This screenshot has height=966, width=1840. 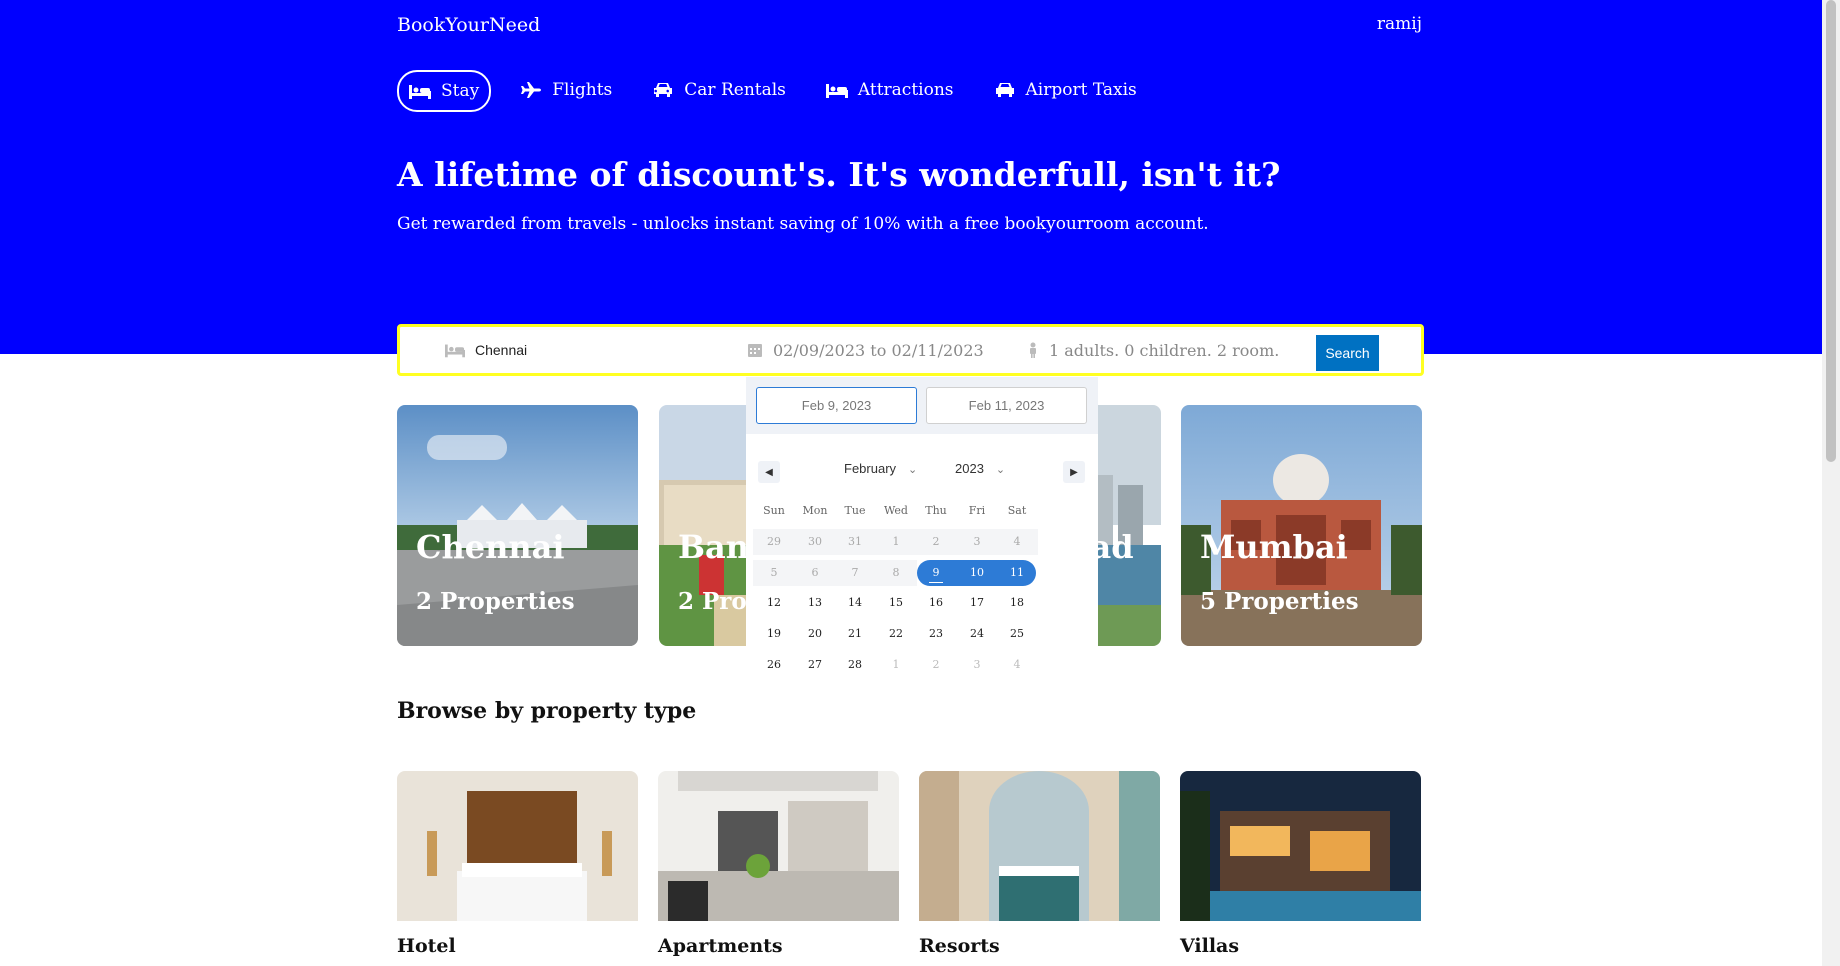 I want to click on property-type-label: Villas, so click(x=1210, y=946).